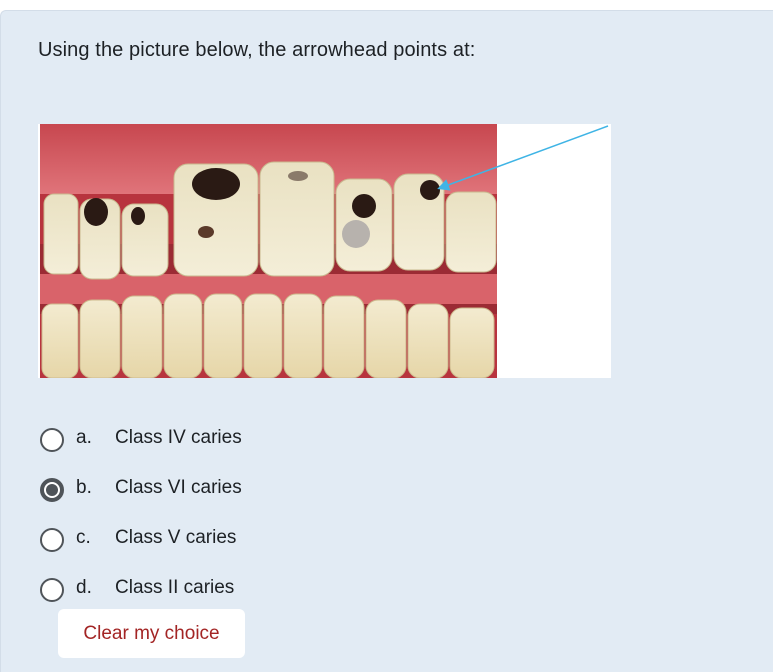  I want to click on answer-option-d: d. Class II caries, so click(338, 588).